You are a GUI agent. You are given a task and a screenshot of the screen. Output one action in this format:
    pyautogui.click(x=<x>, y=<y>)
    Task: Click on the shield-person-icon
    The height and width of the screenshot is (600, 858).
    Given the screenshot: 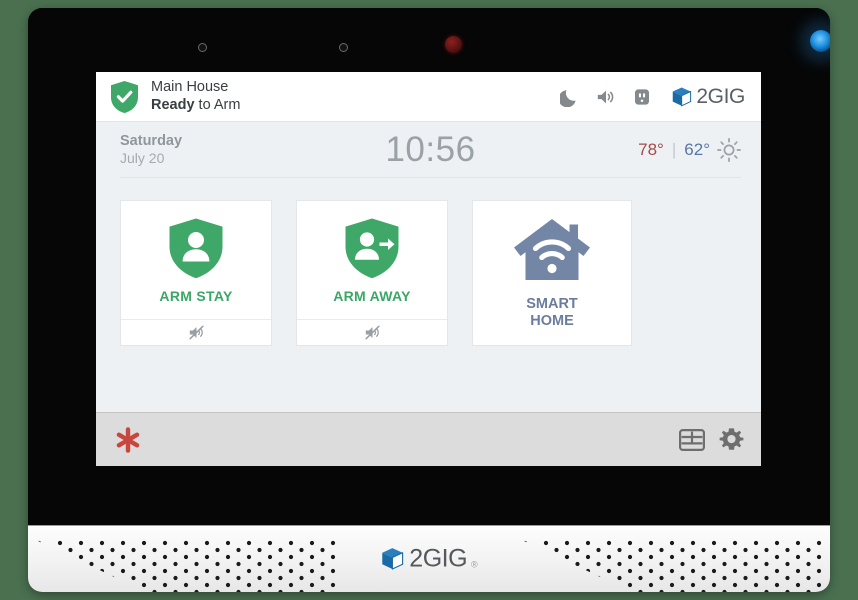 What is the action you would take?
    pyautogui.click(x=196, y=248)
    